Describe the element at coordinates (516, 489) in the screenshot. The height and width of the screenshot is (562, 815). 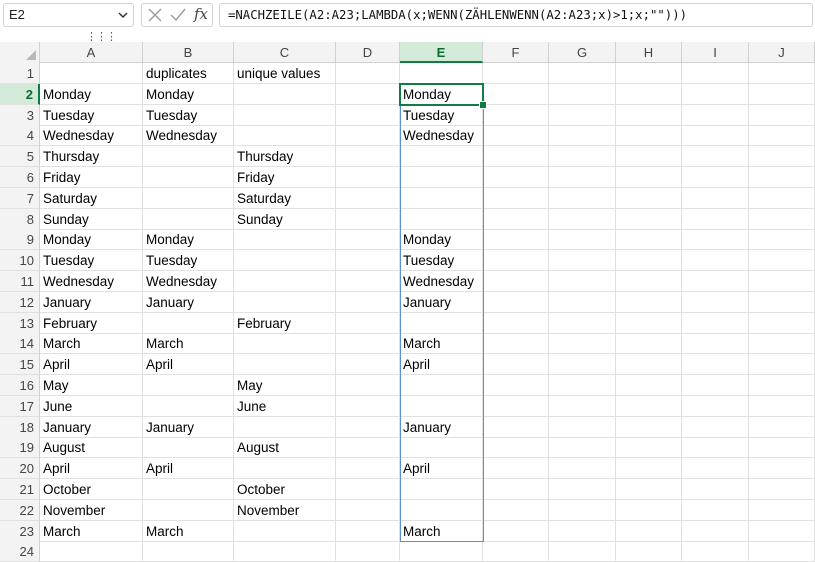
I see `cell-f21` at that location.